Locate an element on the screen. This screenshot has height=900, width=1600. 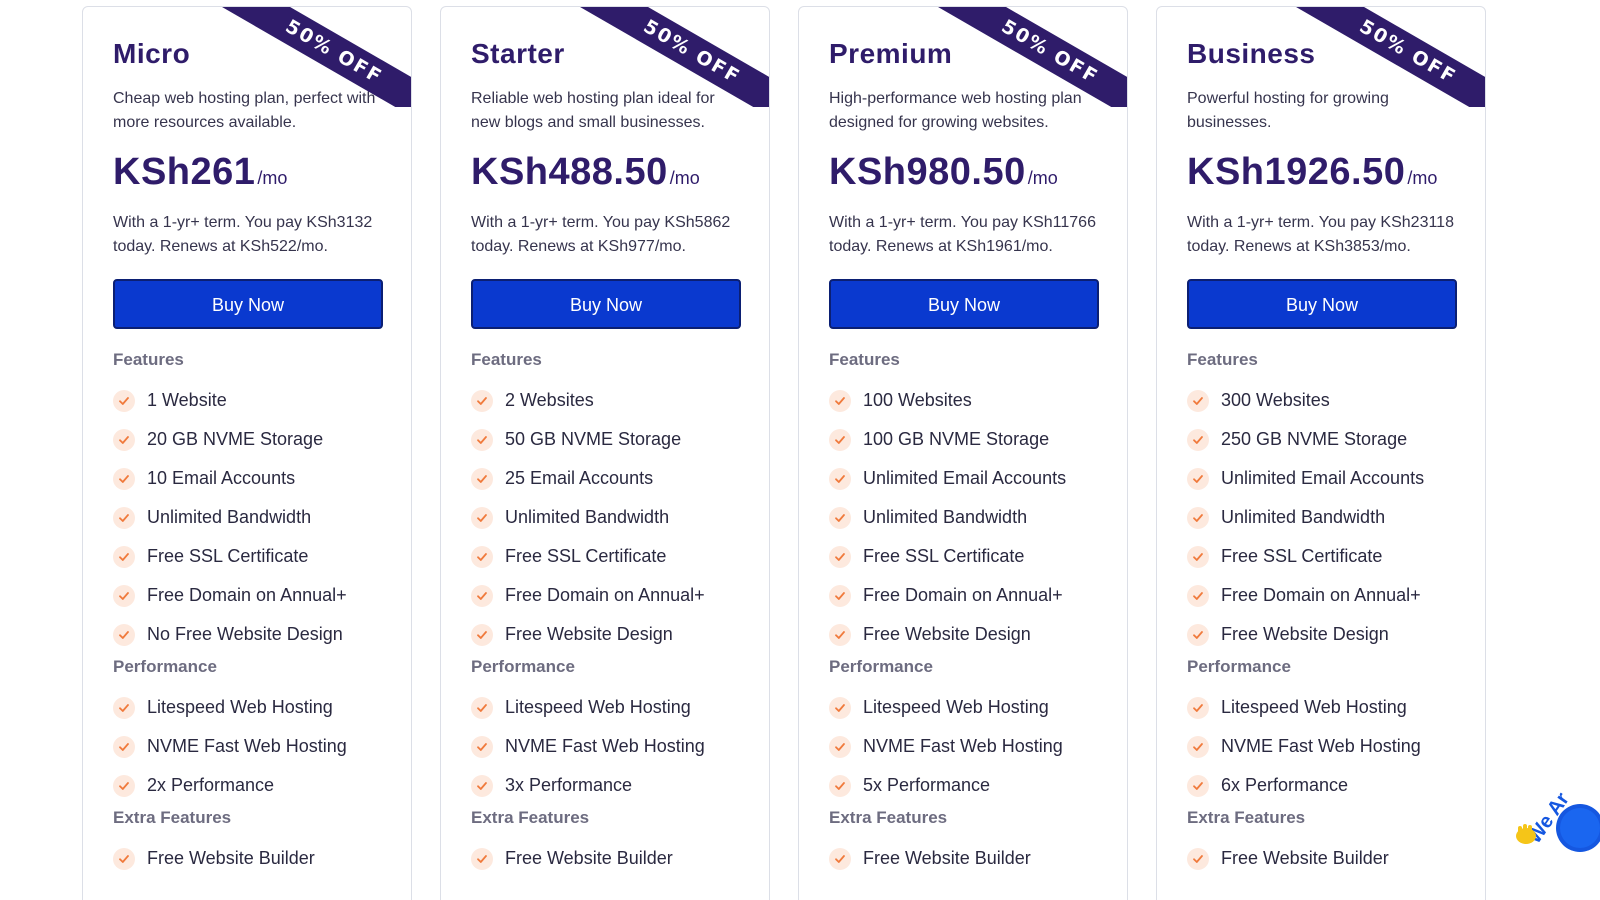
feature-label: 6x Performance is located at coordinates (1285, 785).